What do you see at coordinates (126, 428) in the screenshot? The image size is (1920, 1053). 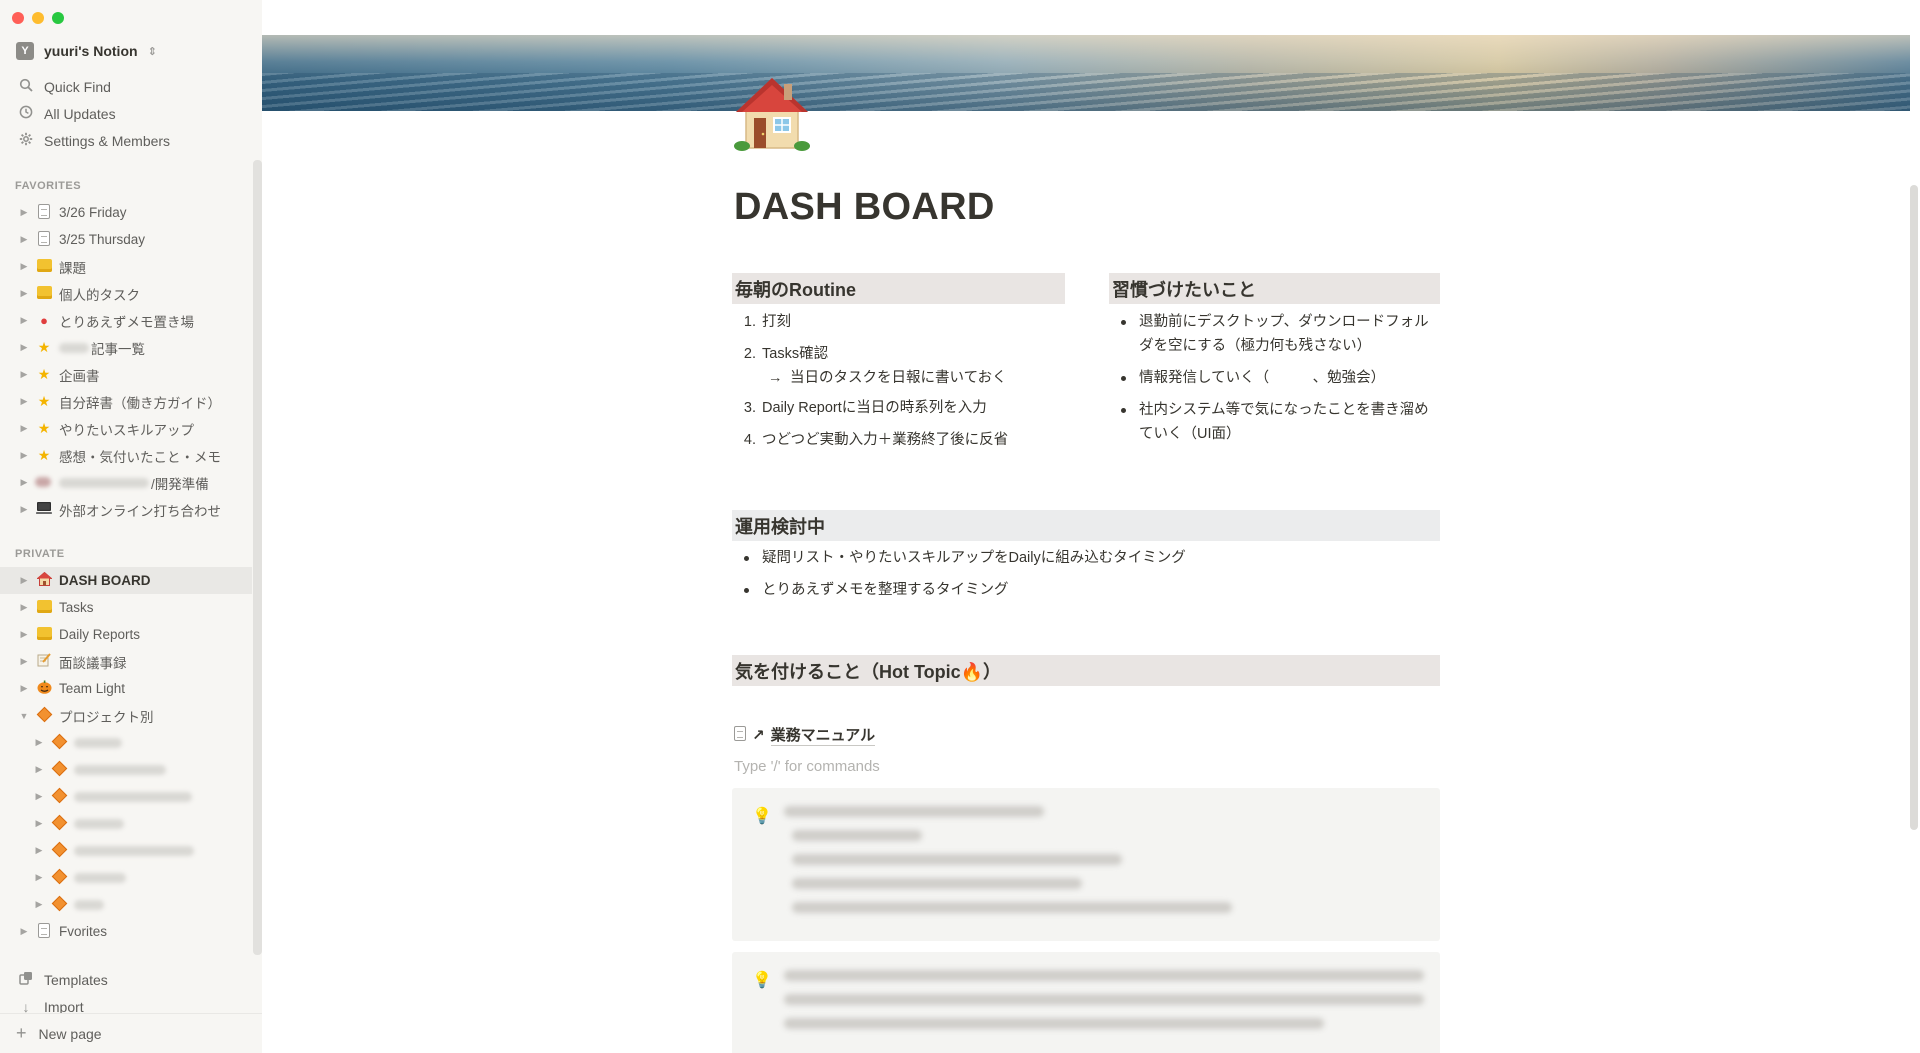 I see `sidebar-item-skill-up: ▶ ★ やりたいスキルアップ` at bounding box center [126, 428].